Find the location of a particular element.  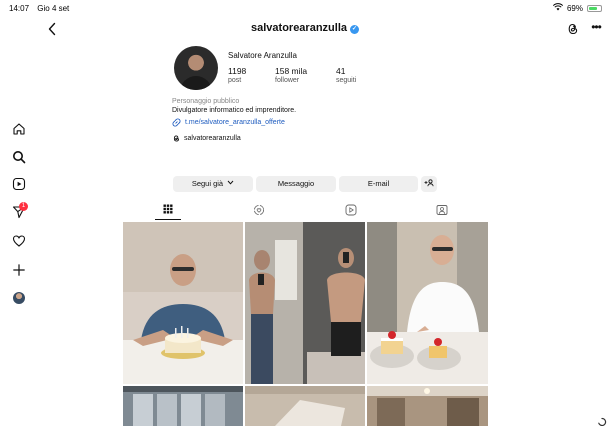

profile-tabs is located at coordinates (305, 210).